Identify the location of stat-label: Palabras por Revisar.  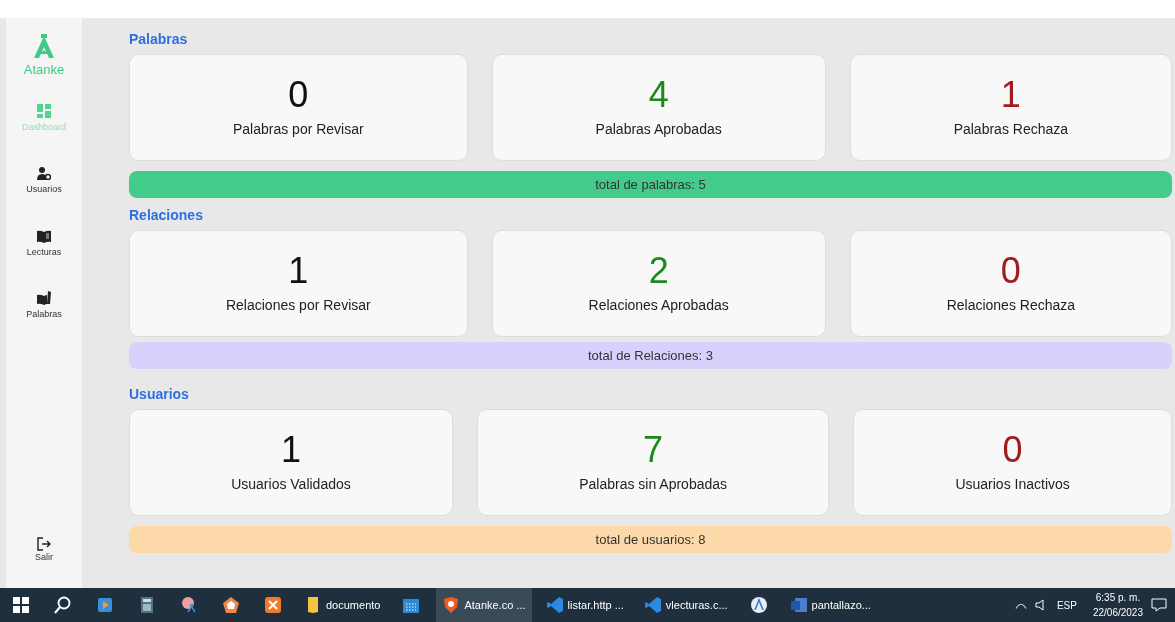
(298, 129).